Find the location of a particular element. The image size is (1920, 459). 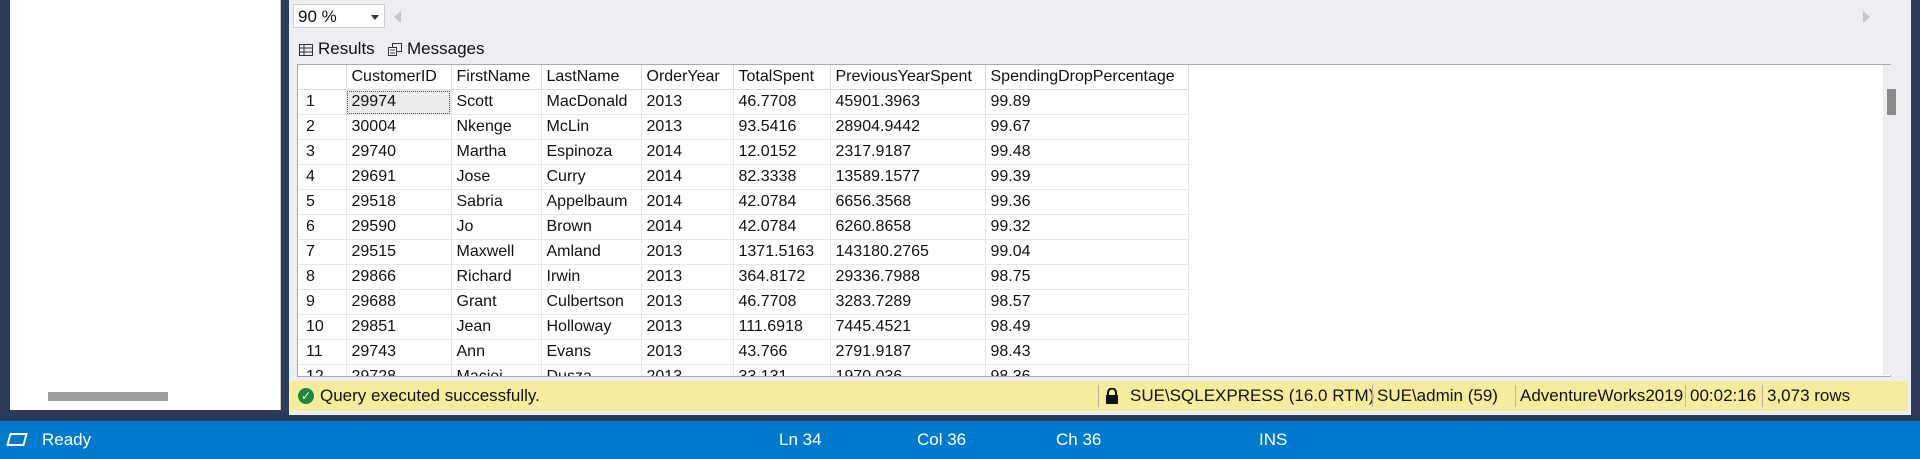

row-number-header is located at coordinates (322, 77).